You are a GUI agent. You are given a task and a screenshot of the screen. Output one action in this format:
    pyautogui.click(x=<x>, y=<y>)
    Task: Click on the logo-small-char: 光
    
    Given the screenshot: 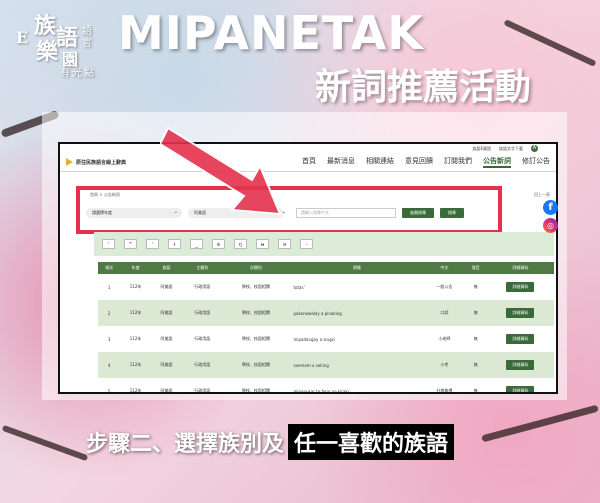 What is the action you would take?
    pyautogui.click(x=77, y=73)
    